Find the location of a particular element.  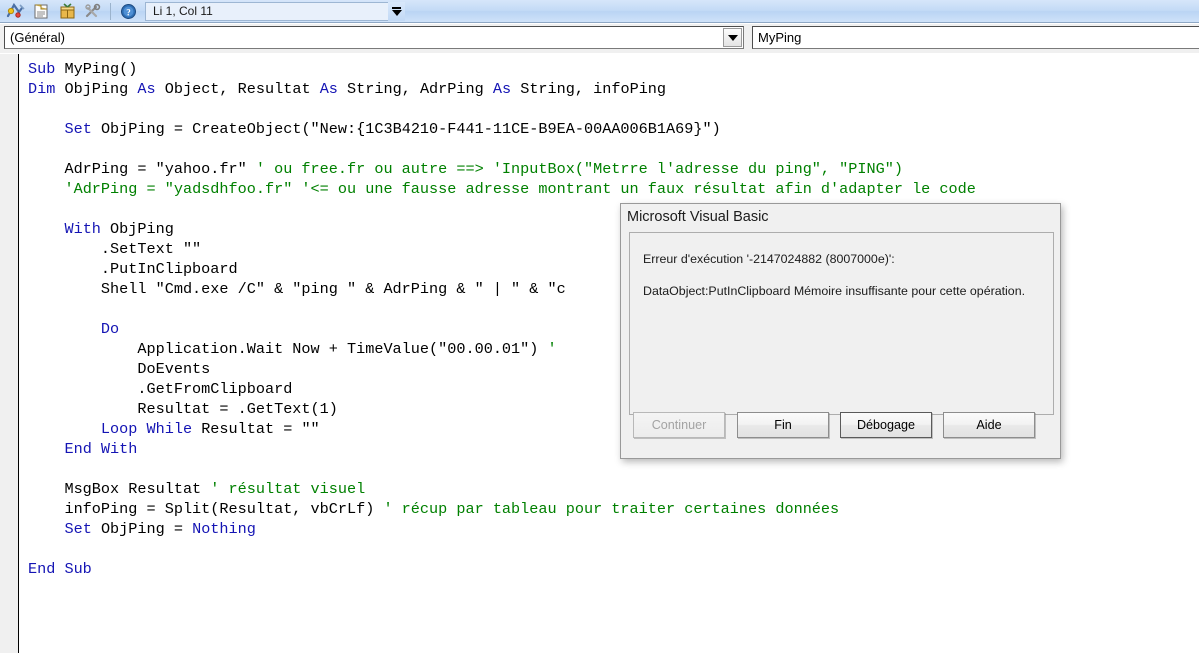

code-token: ObjPing = is located at coordinates (146, 529).